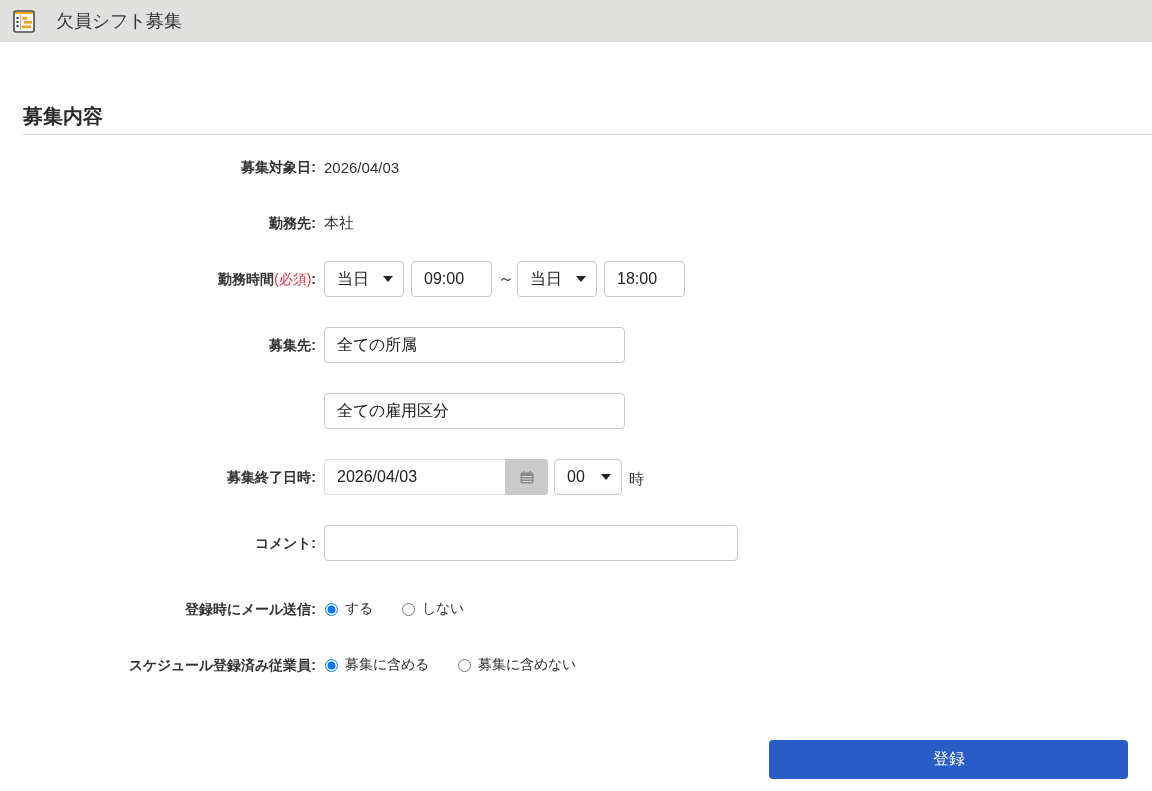 The width and height of the screenshot is (1152, 791). Describe the element at coordinates (588, 477) in the screenshot. I see `hour-select: 00` at that location.